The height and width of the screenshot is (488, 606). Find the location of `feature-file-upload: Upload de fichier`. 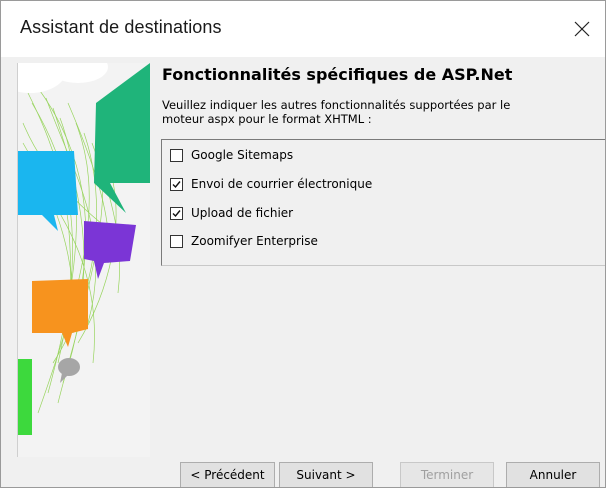

feature-file-upload: Upload de fichier is located at coordinates (231, 213).